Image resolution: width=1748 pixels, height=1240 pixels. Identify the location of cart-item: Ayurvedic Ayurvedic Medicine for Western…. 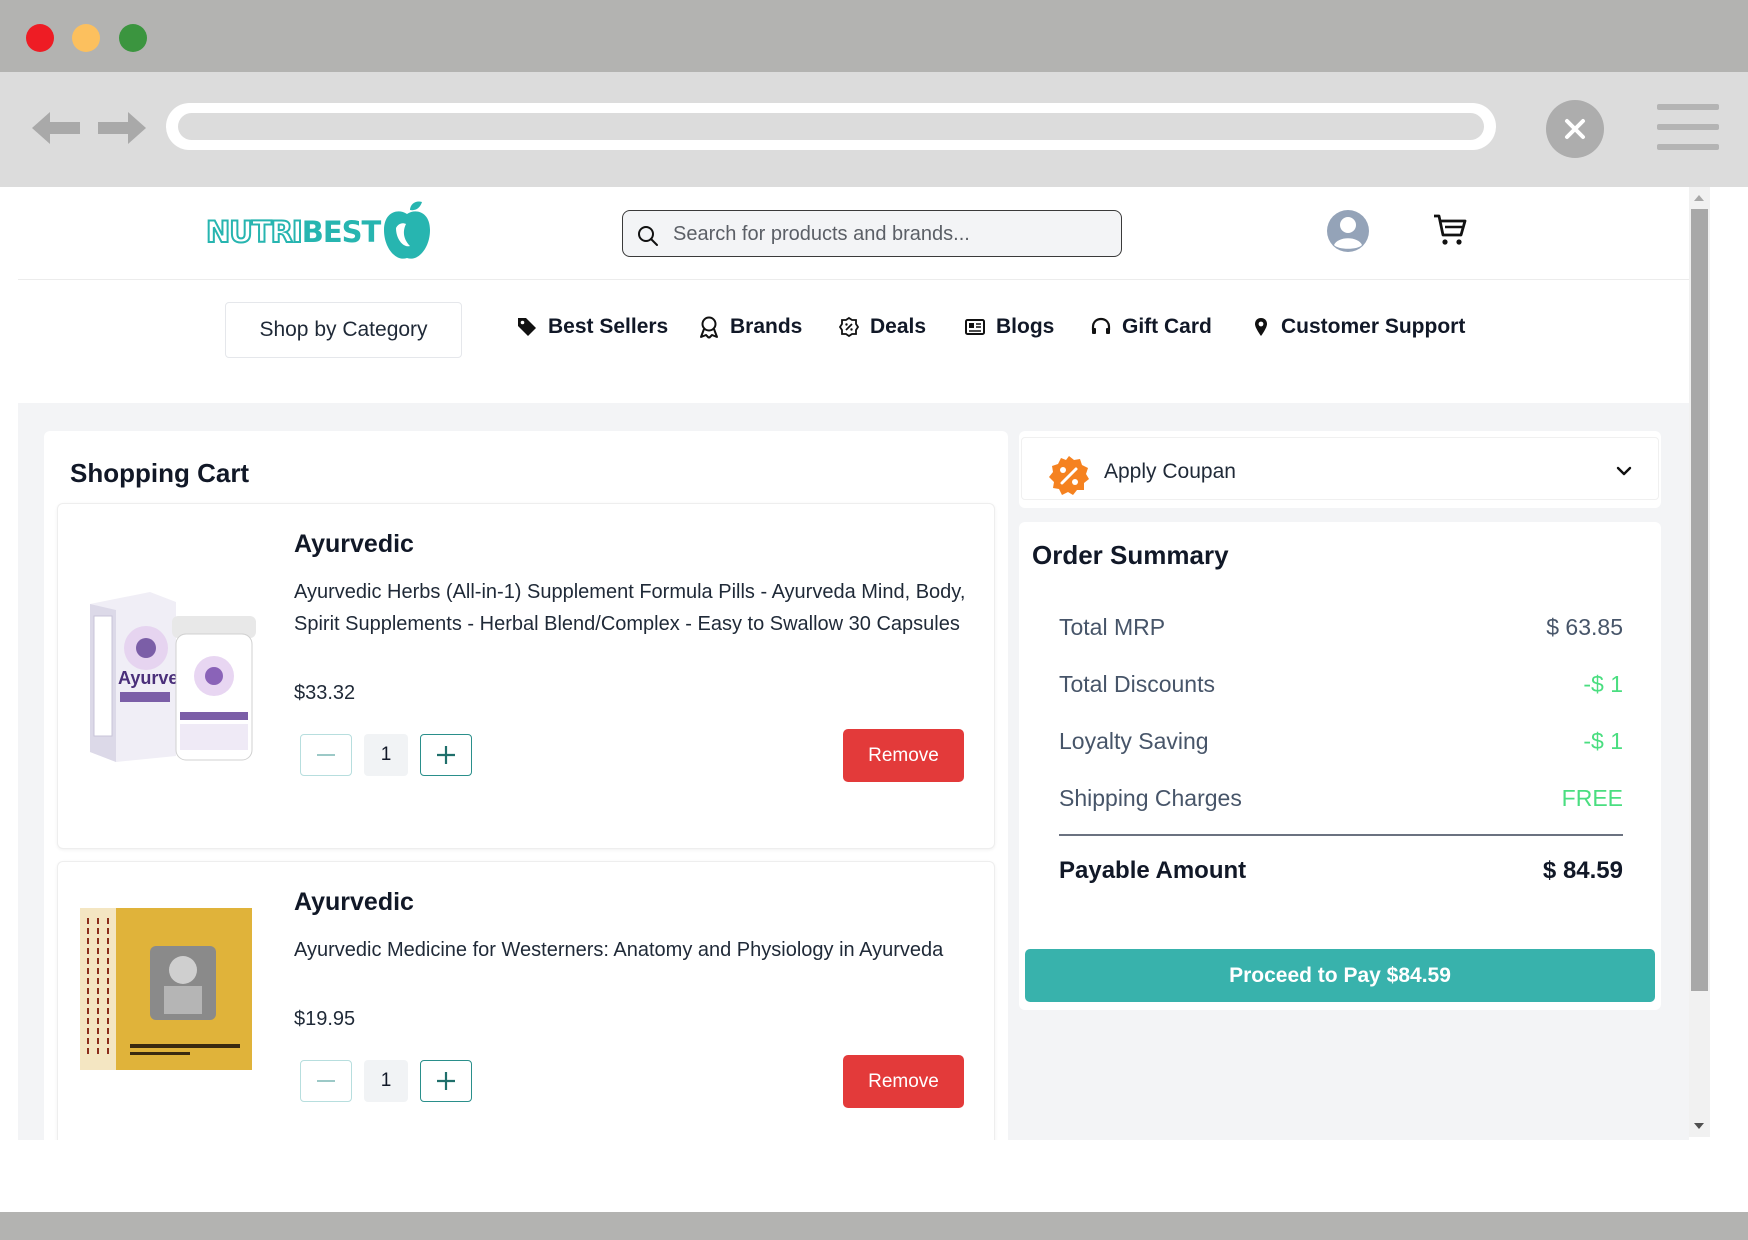
(526, 1000).